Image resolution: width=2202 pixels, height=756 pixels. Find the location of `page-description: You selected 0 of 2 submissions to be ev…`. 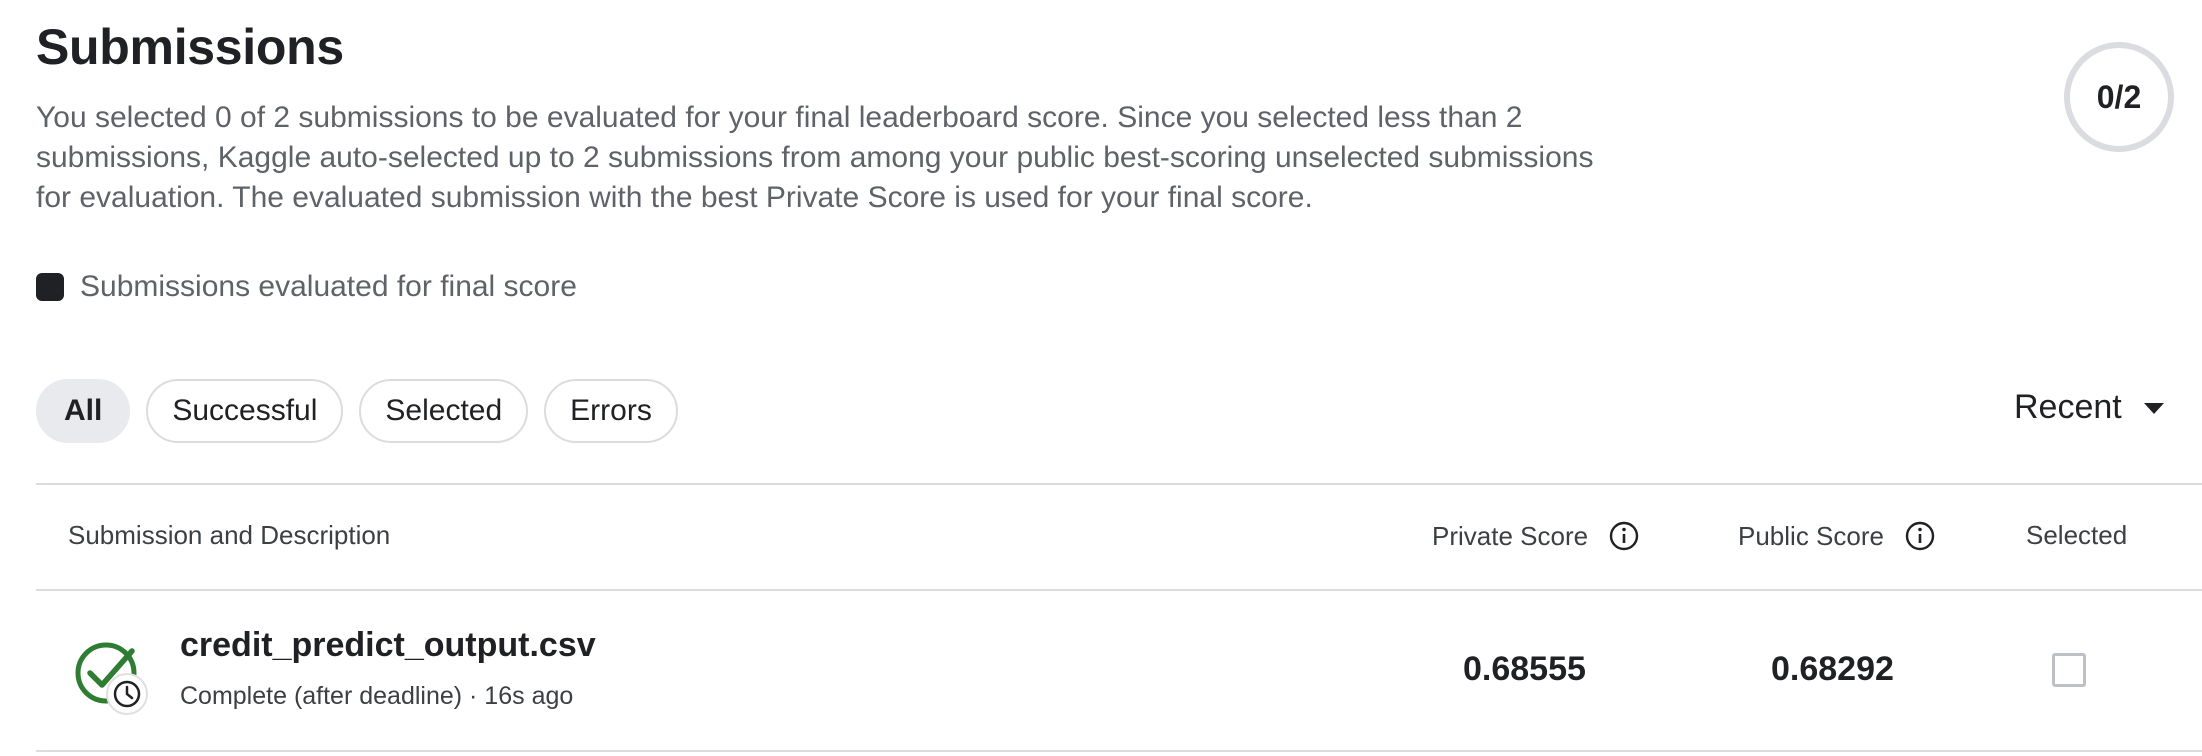

page-description: You selected 0 of 2 submissions to be ev… is located at coordinates (815, 157).